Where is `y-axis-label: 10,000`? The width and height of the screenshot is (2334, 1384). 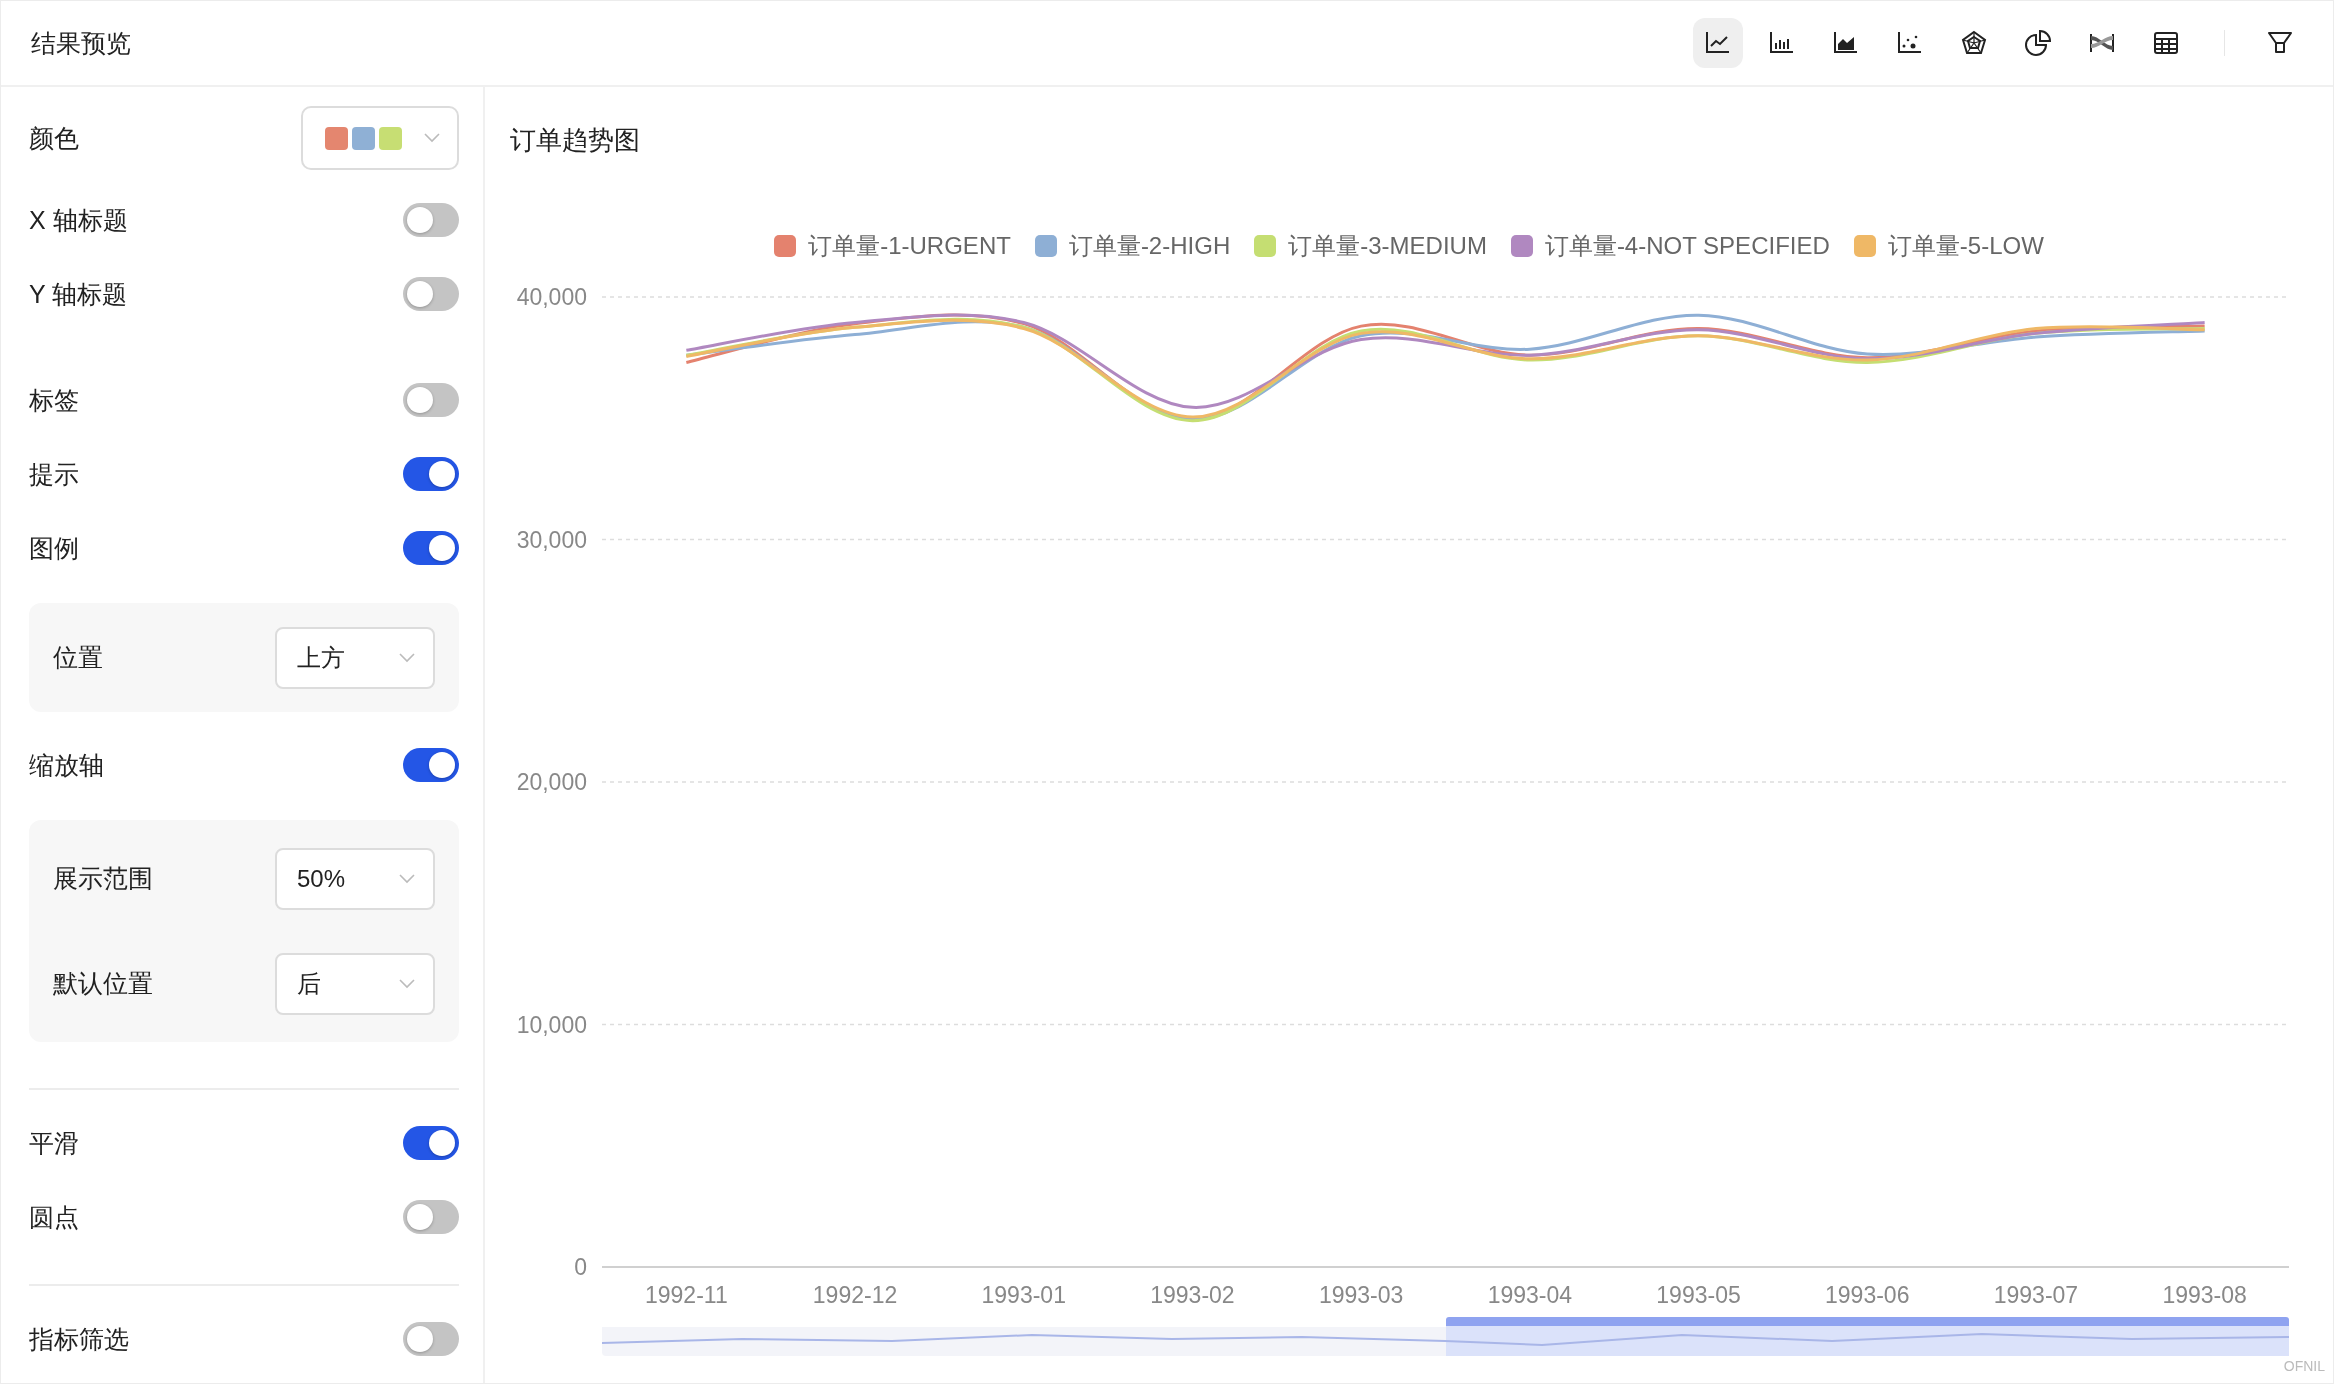
y-axis-label: 10,000 is located at coordinates (551, 1024).